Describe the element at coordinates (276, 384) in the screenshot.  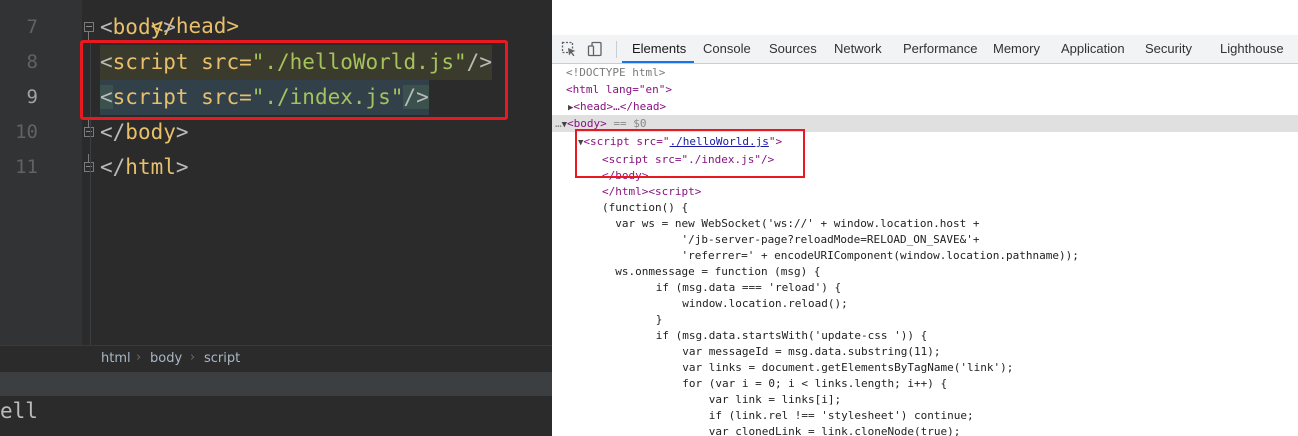
I see `panel-divider` at that location.